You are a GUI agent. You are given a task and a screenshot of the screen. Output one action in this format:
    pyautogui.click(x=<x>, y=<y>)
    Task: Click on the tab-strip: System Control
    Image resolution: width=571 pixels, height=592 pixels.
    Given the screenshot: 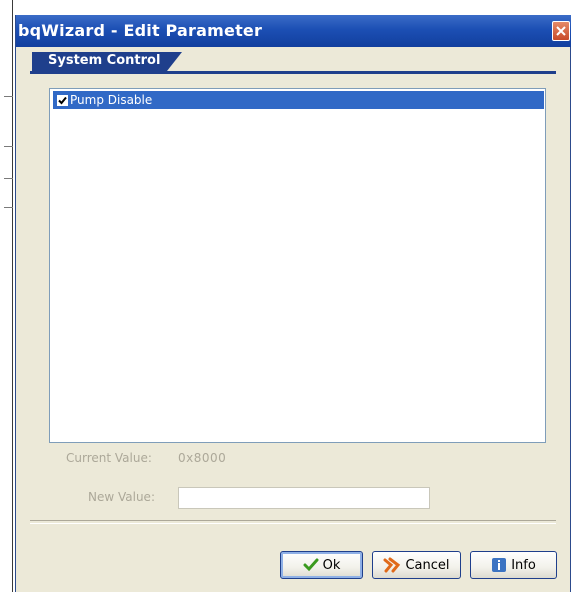 What is the action you would take?
    pyautogui.click(x=293, y=63)
    